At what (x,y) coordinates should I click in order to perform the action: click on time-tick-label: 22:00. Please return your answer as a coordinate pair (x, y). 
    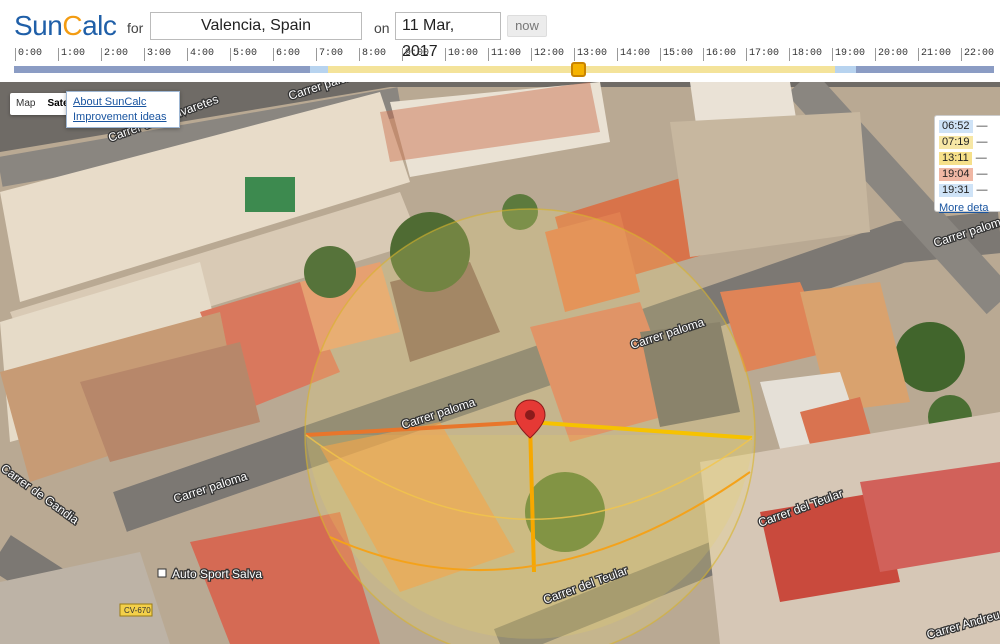
    Looking at the image, I should click on (977, 54).